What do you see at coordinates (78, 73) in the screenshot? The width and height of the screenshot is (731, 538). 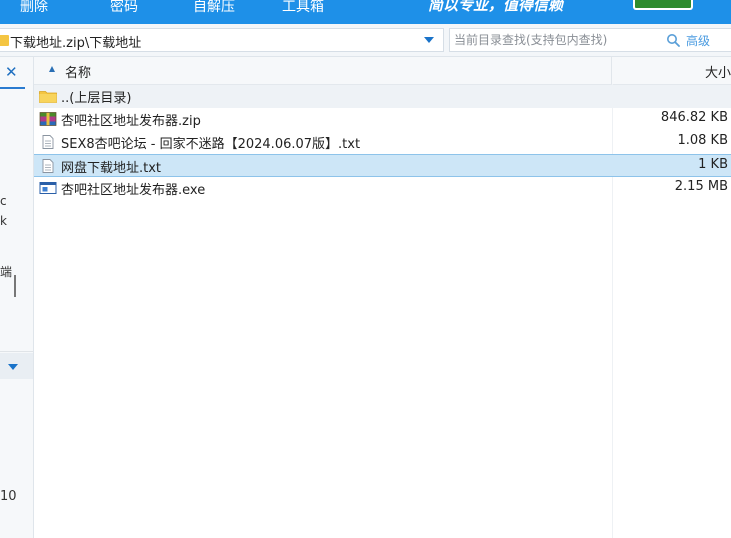 I see `column-name-label: 名称` at bounding box center [78, 73].